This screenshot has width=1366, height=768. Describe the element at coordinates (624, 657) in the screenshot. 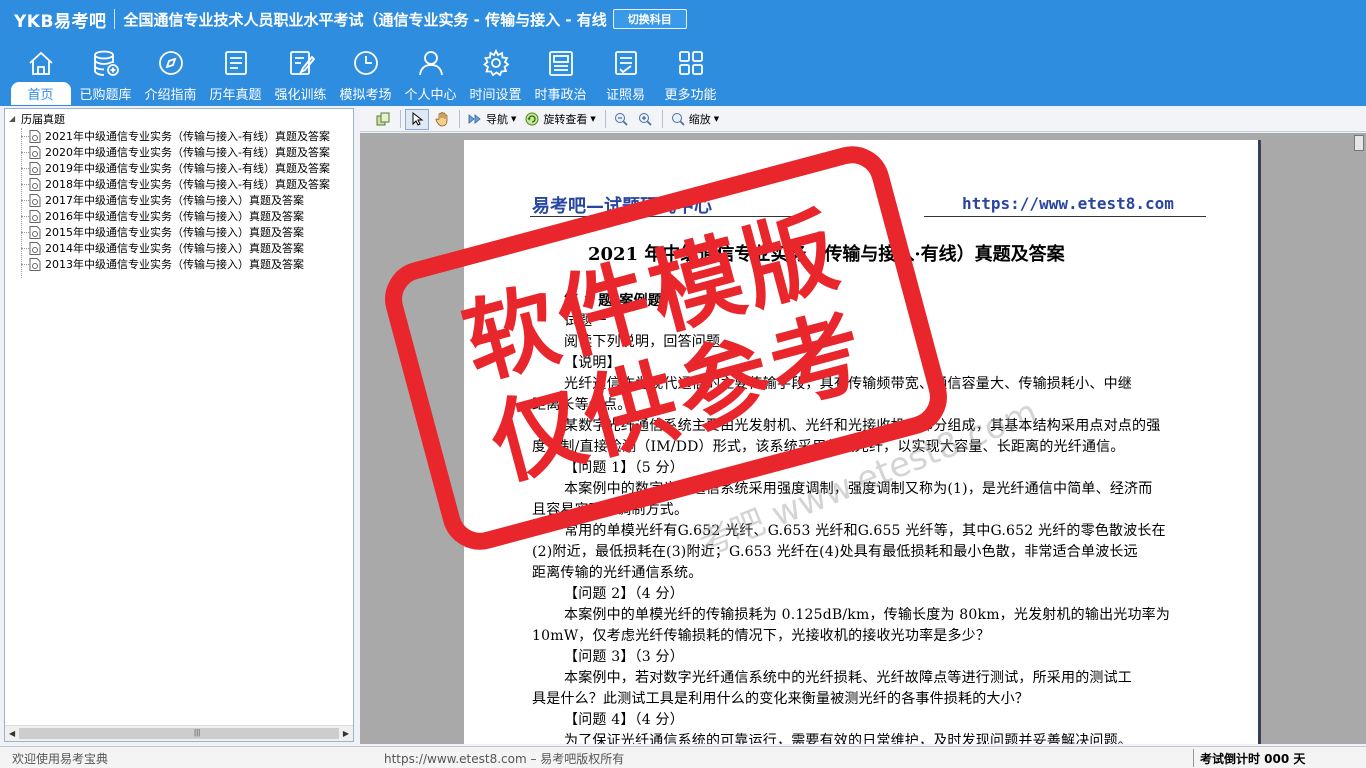

I see `doc-line: 【问题 3】（3 分）` at that location.